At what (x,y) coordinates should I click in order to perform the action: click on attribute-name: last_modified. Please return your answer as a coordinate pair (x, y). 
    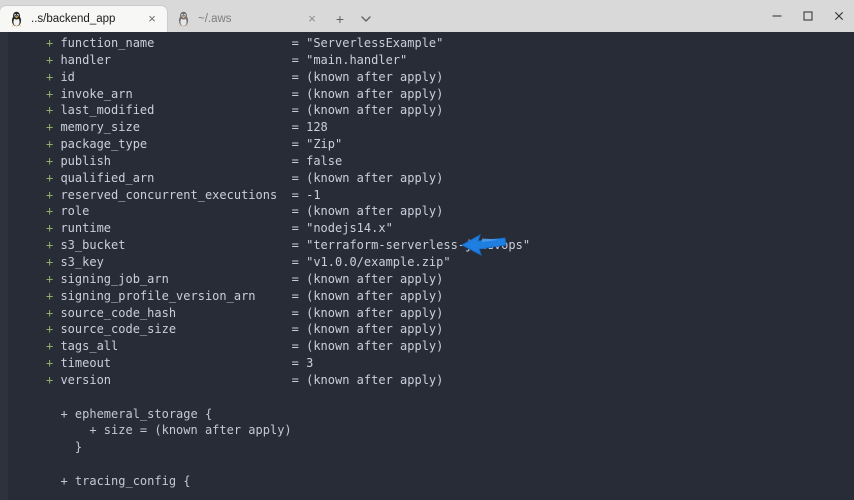
    Looking at the image, I should click on (176, 110).